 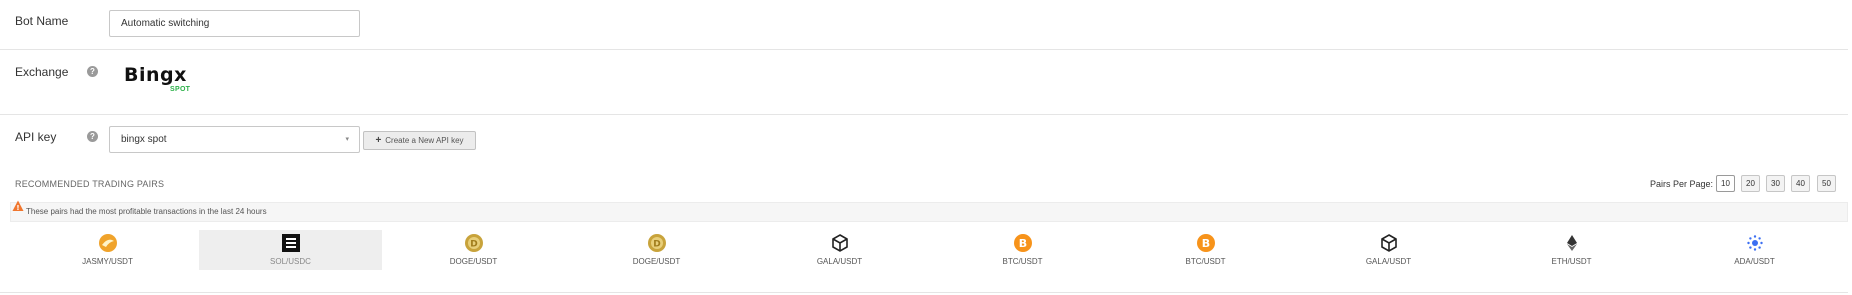 I want to click on logo-text: Bingx, so click(x=155, y=75).